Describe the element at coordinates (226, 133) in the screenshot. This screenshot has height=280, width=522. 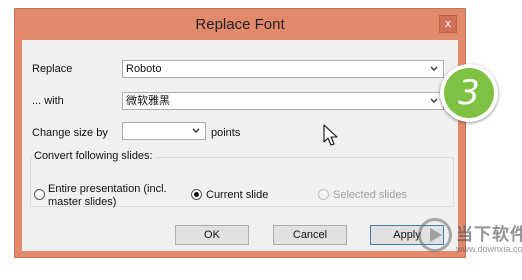
I see `points-label: points` at that location.